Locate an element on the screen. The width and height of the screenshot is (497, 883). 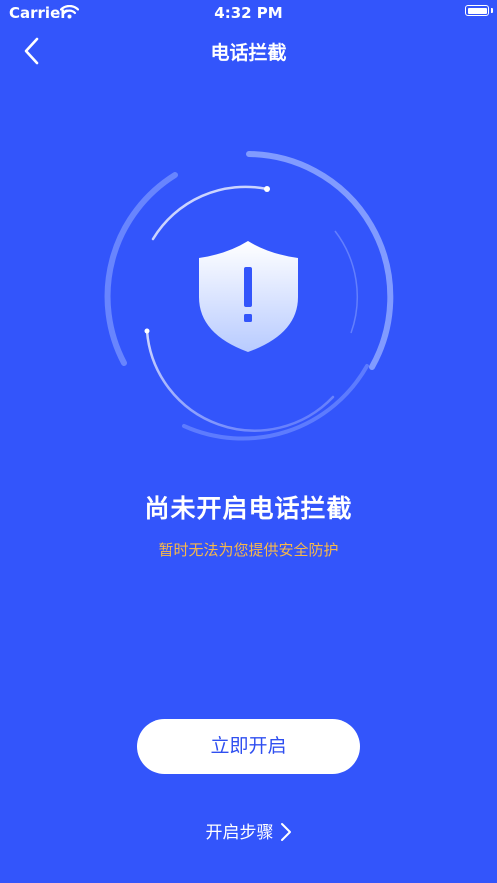
navigation-bar: 电话拦截 is located at coordinates (248, 51).